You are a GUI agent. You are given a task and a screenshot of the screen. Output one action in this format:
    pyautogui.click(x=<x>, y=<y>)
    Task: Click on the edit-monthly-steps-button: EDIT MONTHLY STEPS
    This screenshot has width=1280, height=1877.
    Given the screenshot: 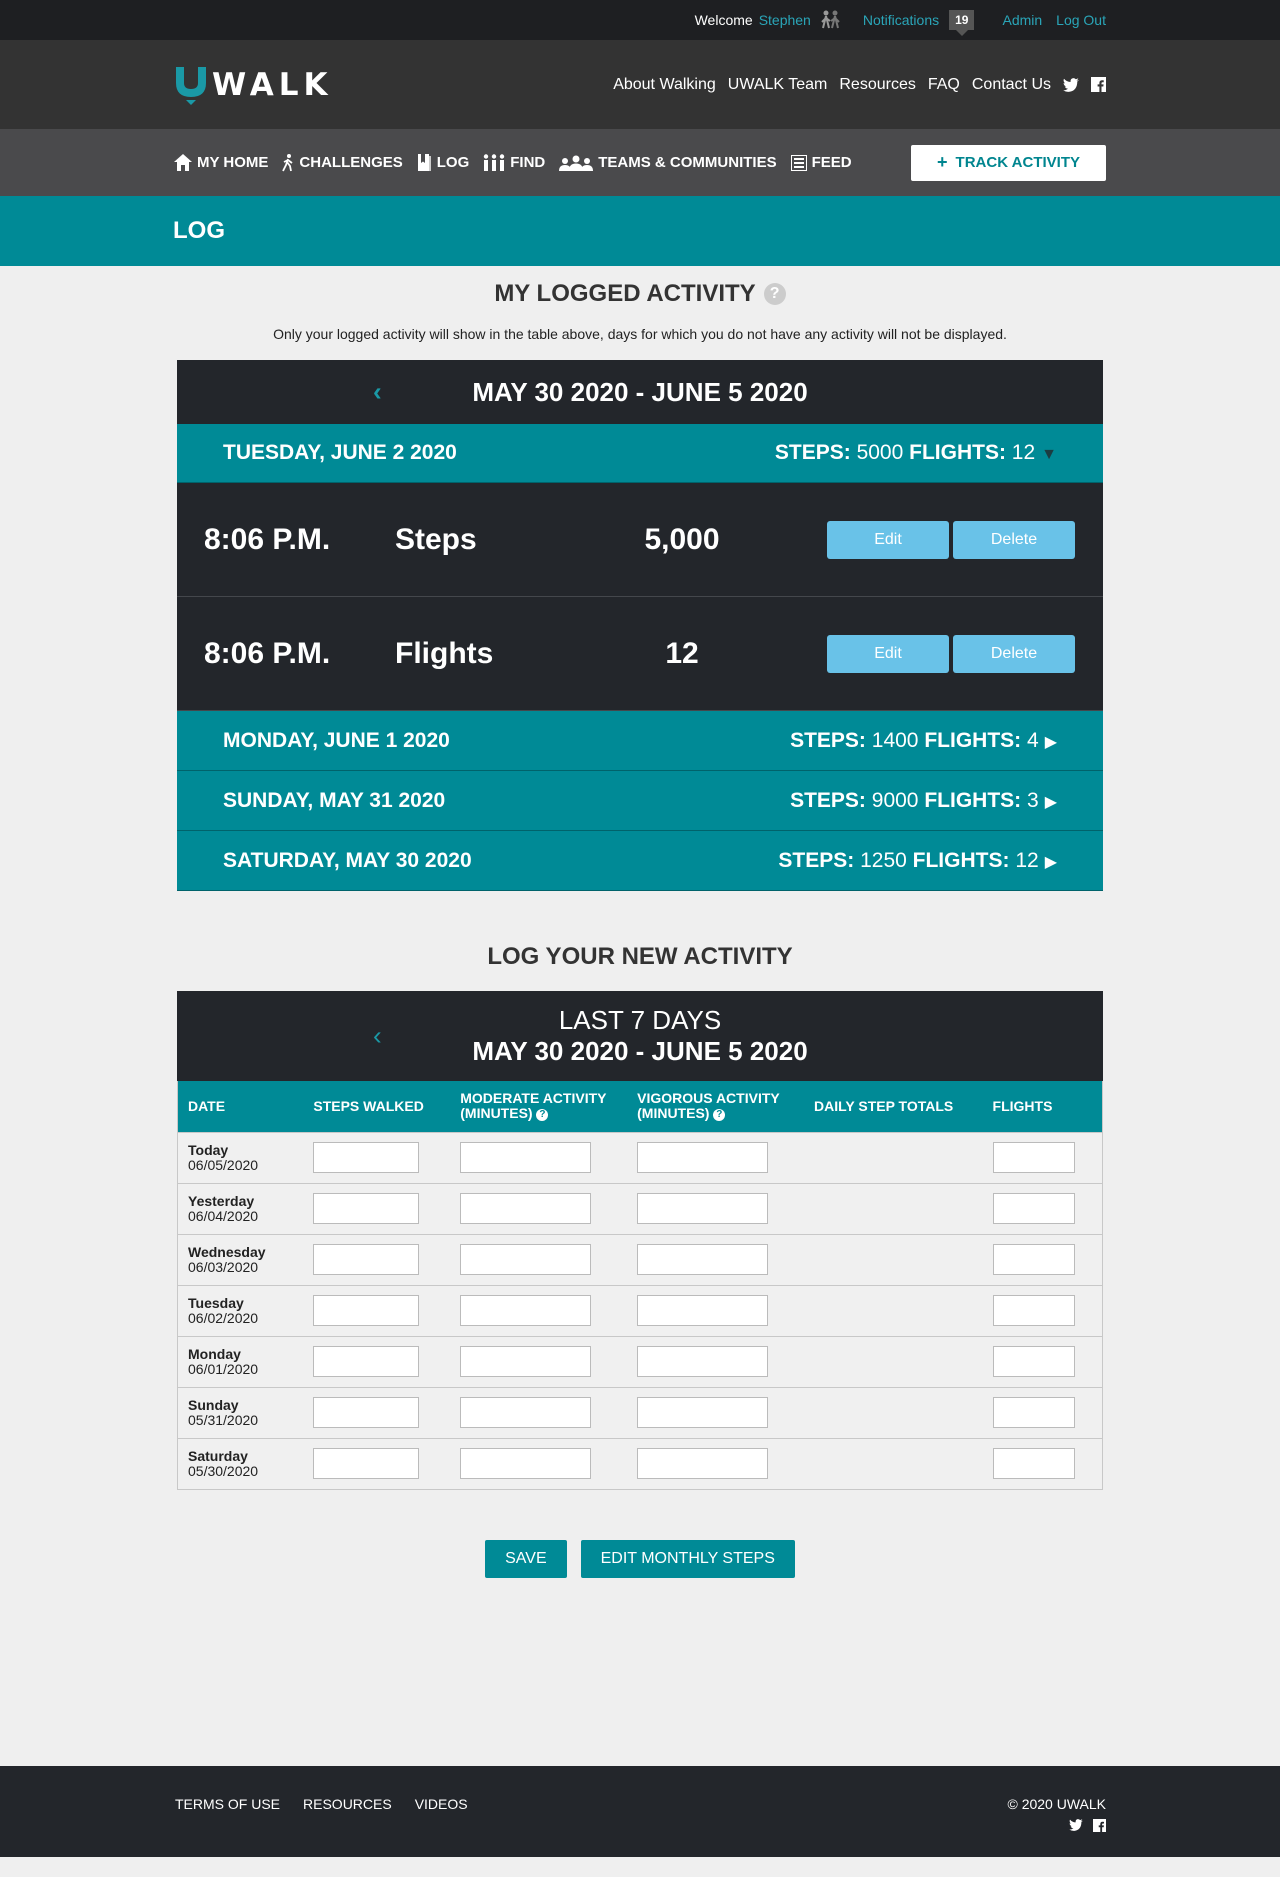 What is the action you would take?
    pyautogui.click(x=687, y=1558)
    